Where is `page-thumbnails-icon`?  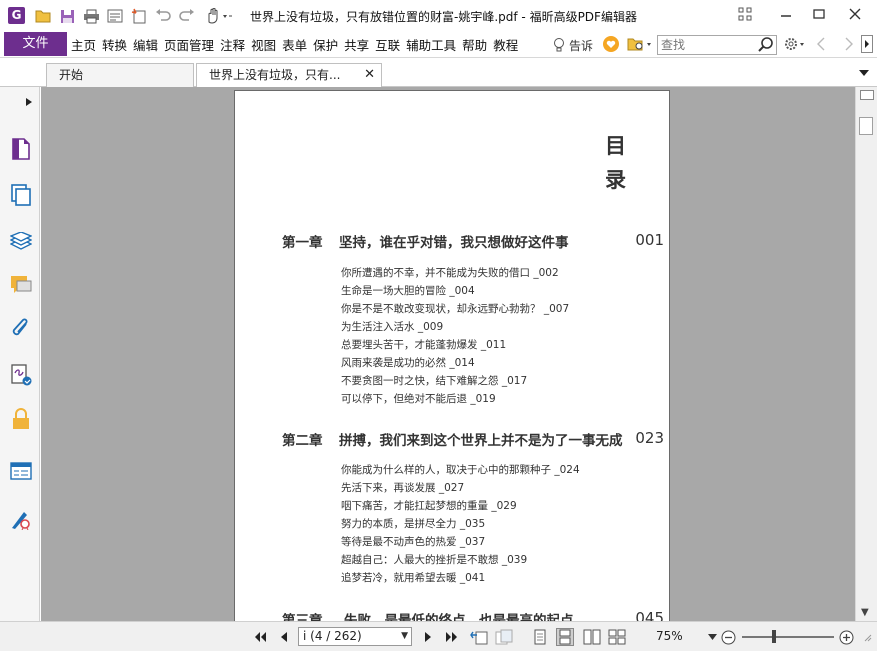 page-thumbnails-icon is located at coordinates (21, 149).